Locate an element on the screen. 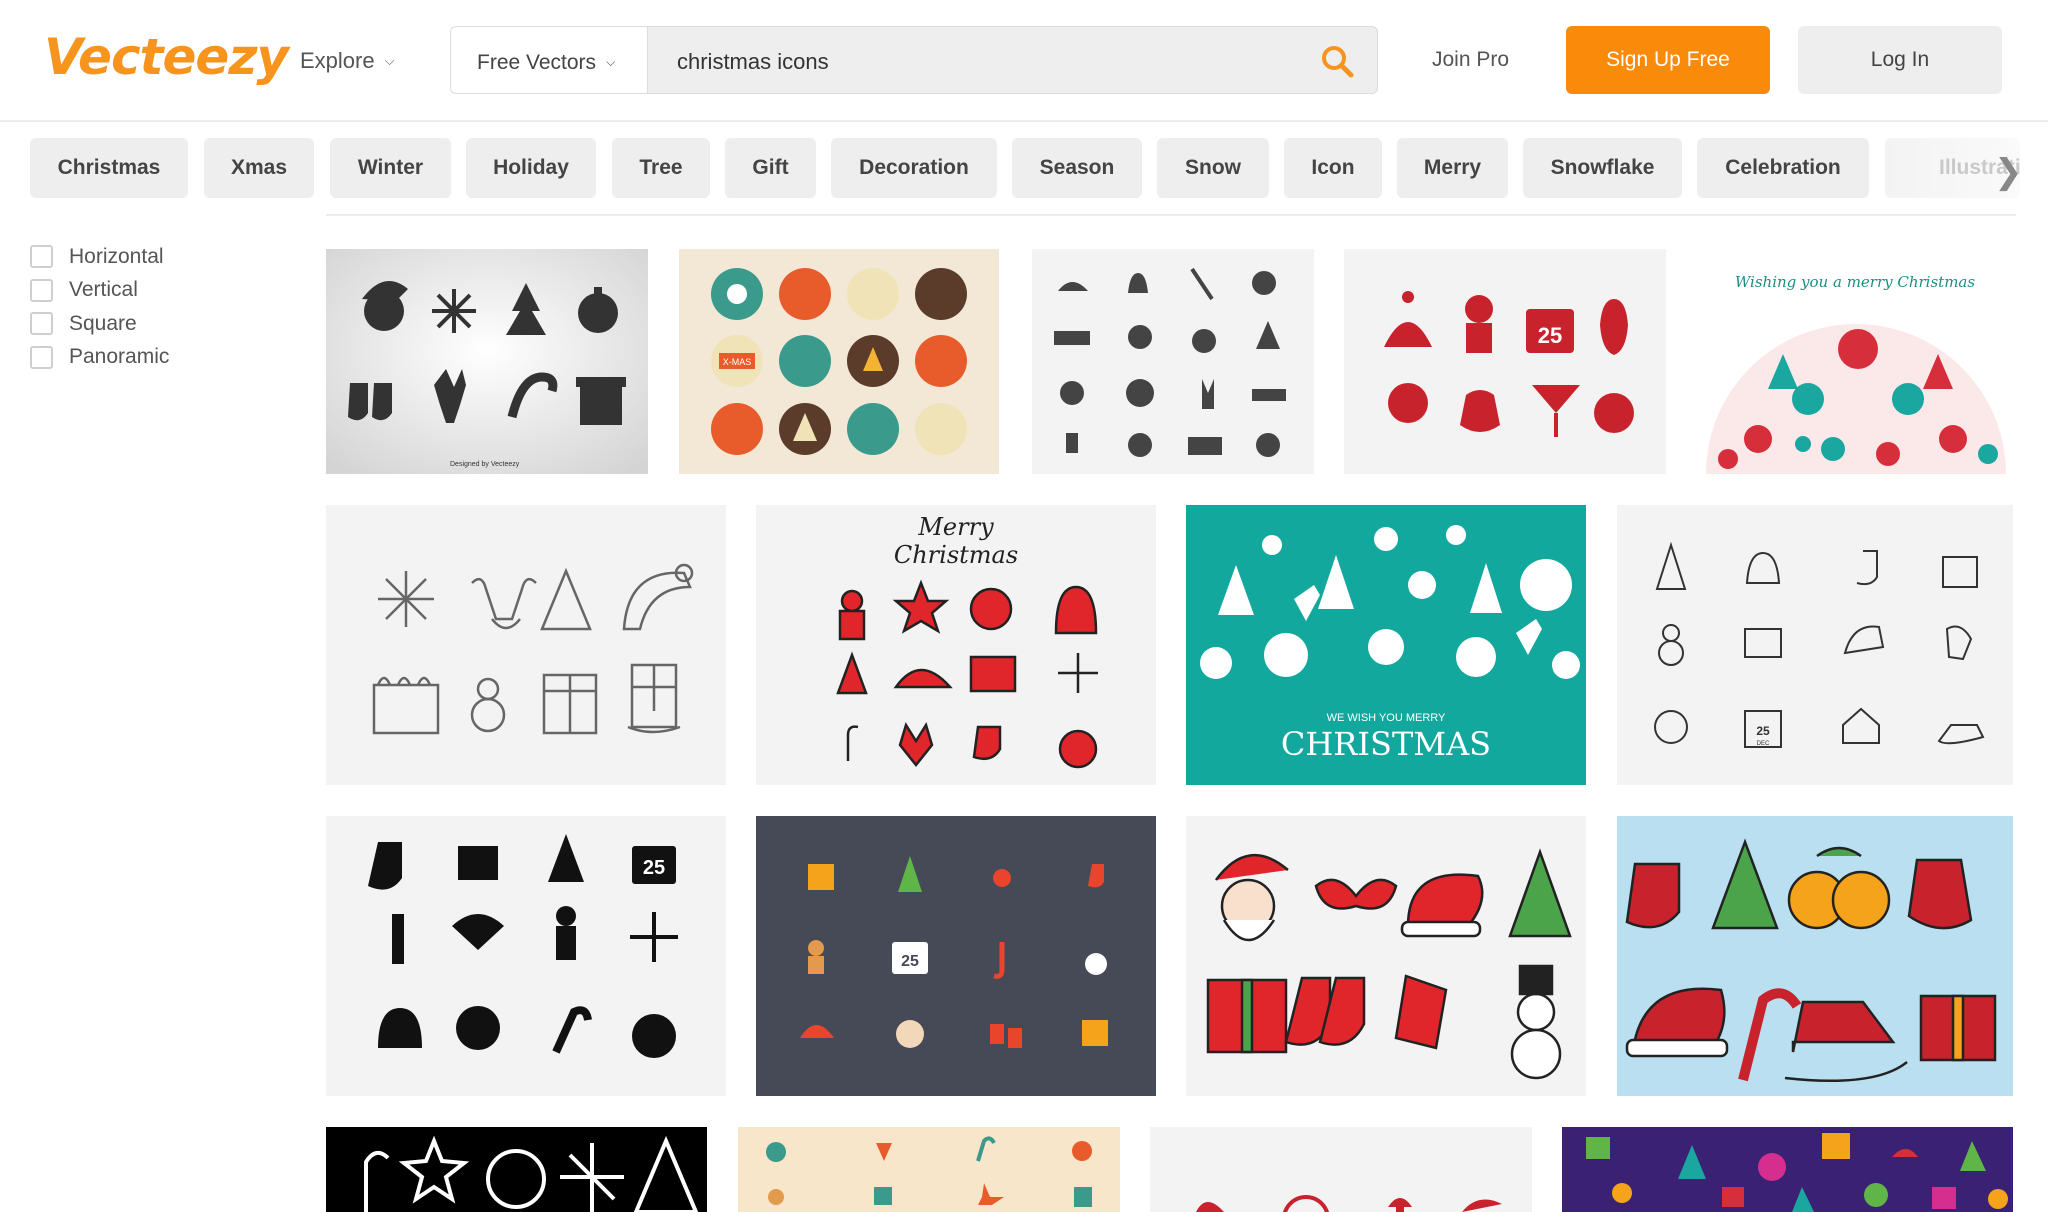  tag-icon: Icon is located at coordinates (1333, 168).